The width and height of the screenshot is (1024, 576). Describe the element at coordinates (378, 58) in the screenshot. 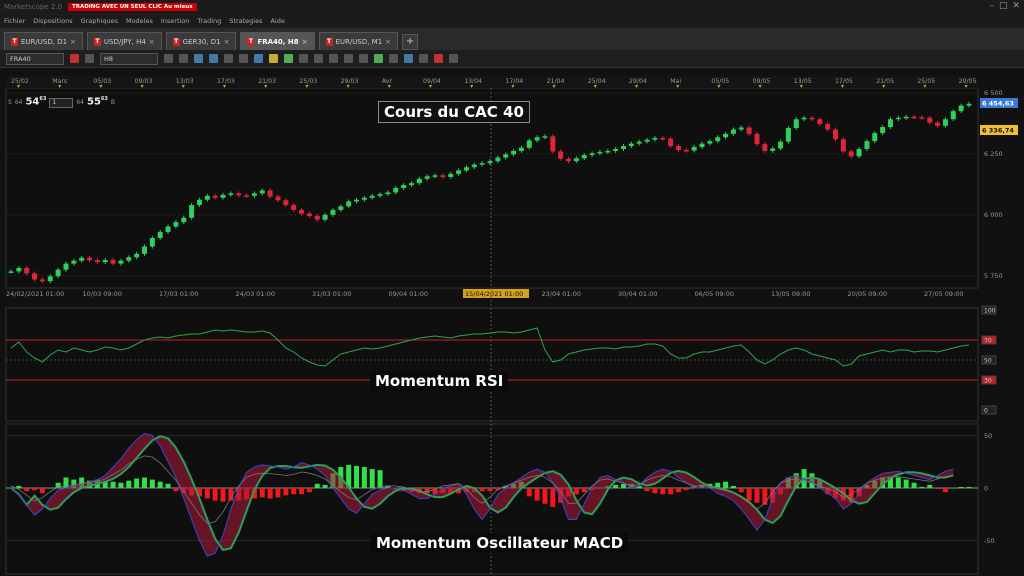

I see `fibonacci-icon` at that location.